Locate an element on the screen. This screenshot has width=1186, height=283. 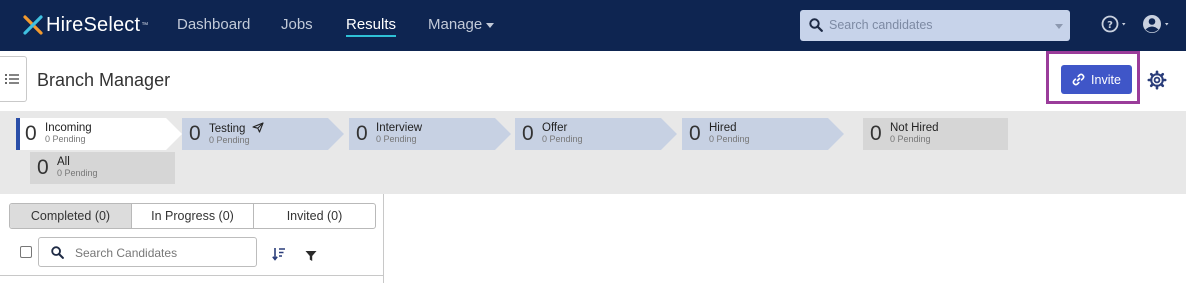
nav-manage-label: Manage is located at coordinates (455, 24).